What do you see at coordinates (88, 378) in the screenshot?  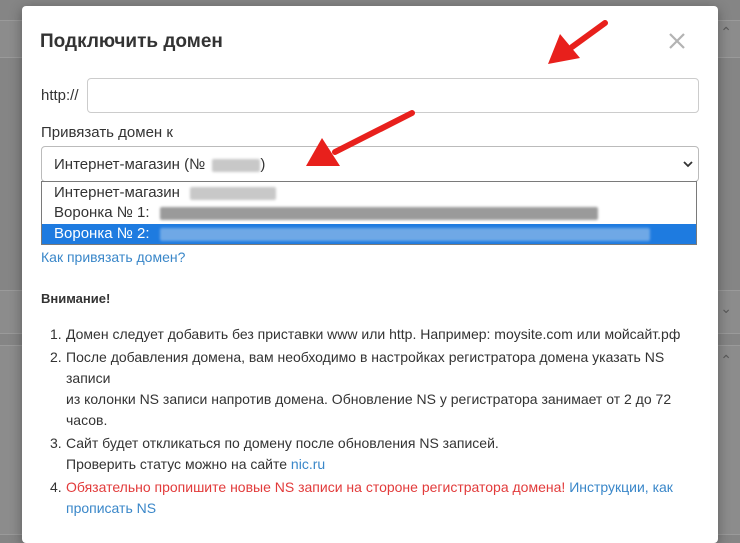 I see `item-text: записи` at bounding box center [88, 378].